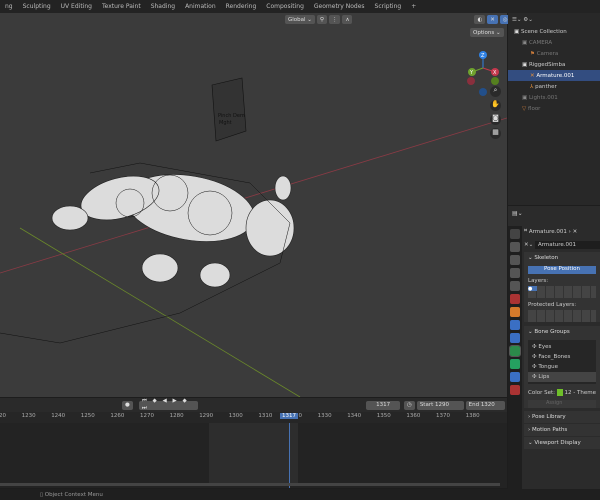  I want to click on gizmo-toggle: ✕, so click(492, 19).